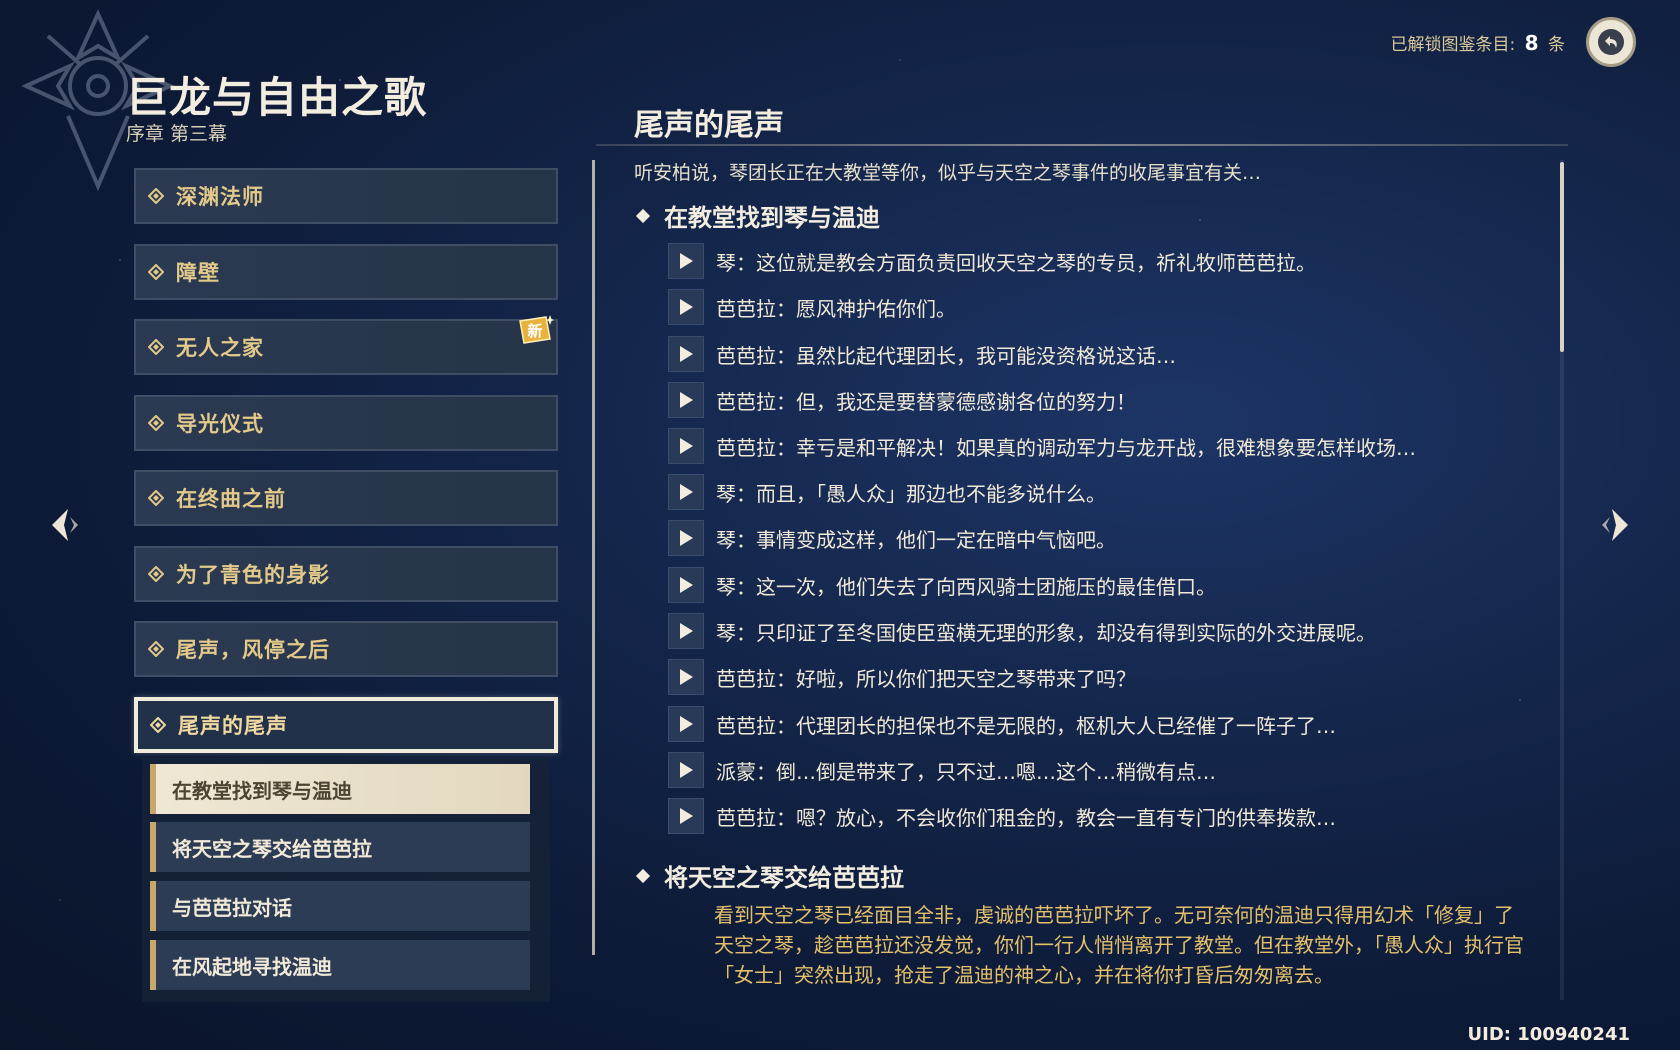 The image size is (1680, 1050). What do you see at coordinates (340, 965) in the screenshot?
I see `sub-quest-item: 在风起地寻找温迪` at bounding box center [340, 965].